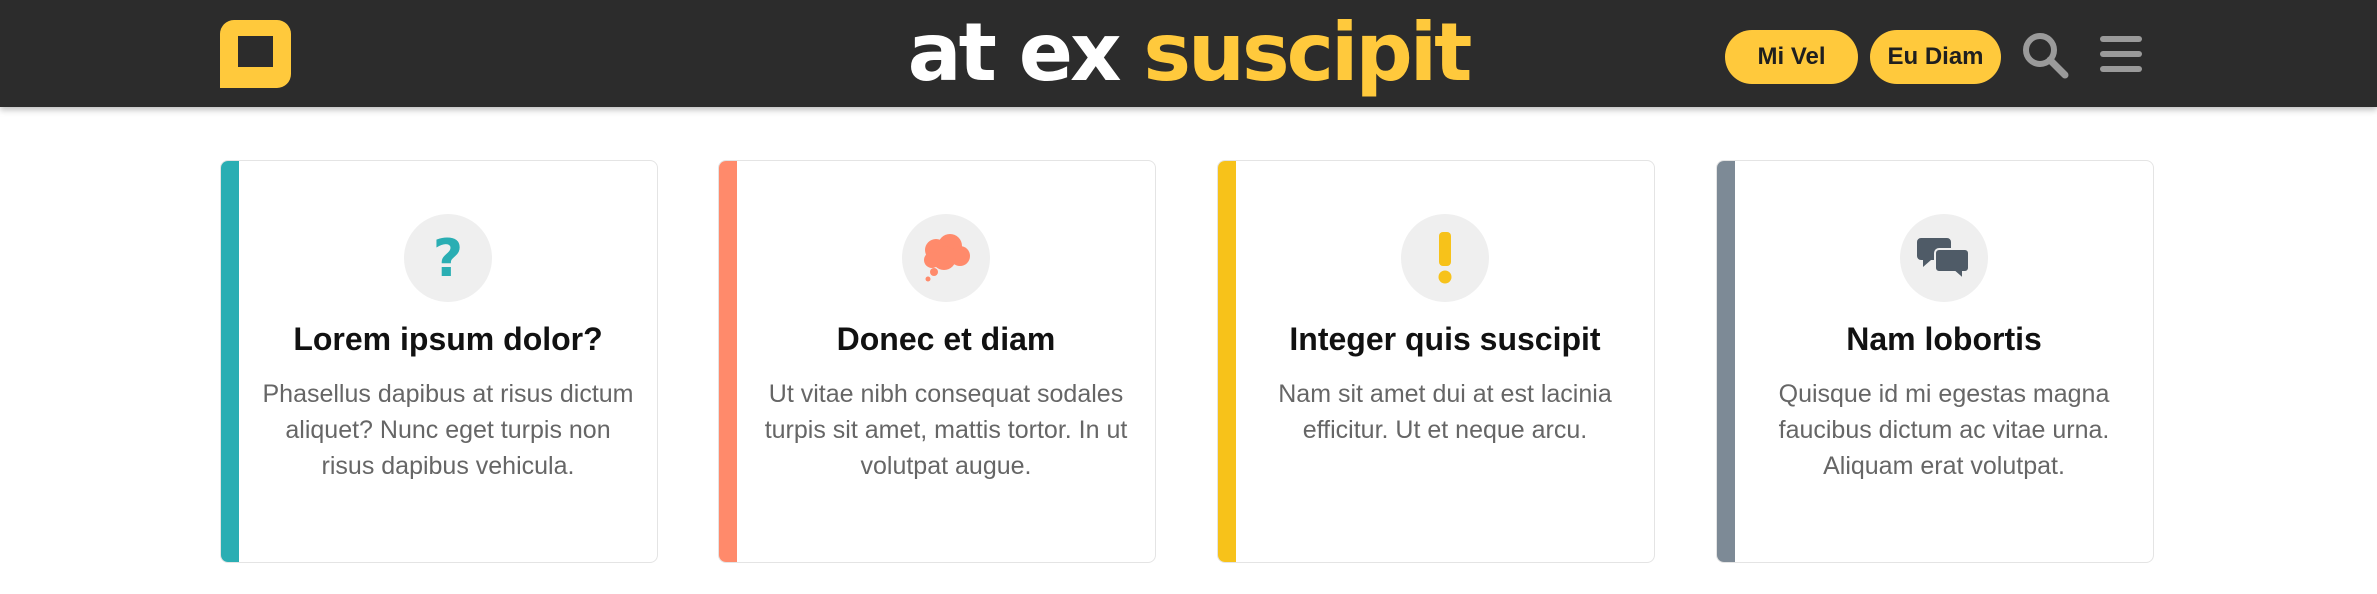 The height and width of the screenshot is (594, 2377). I want to click on eu-diam-button: Eu Diam, so click(1935, 57).